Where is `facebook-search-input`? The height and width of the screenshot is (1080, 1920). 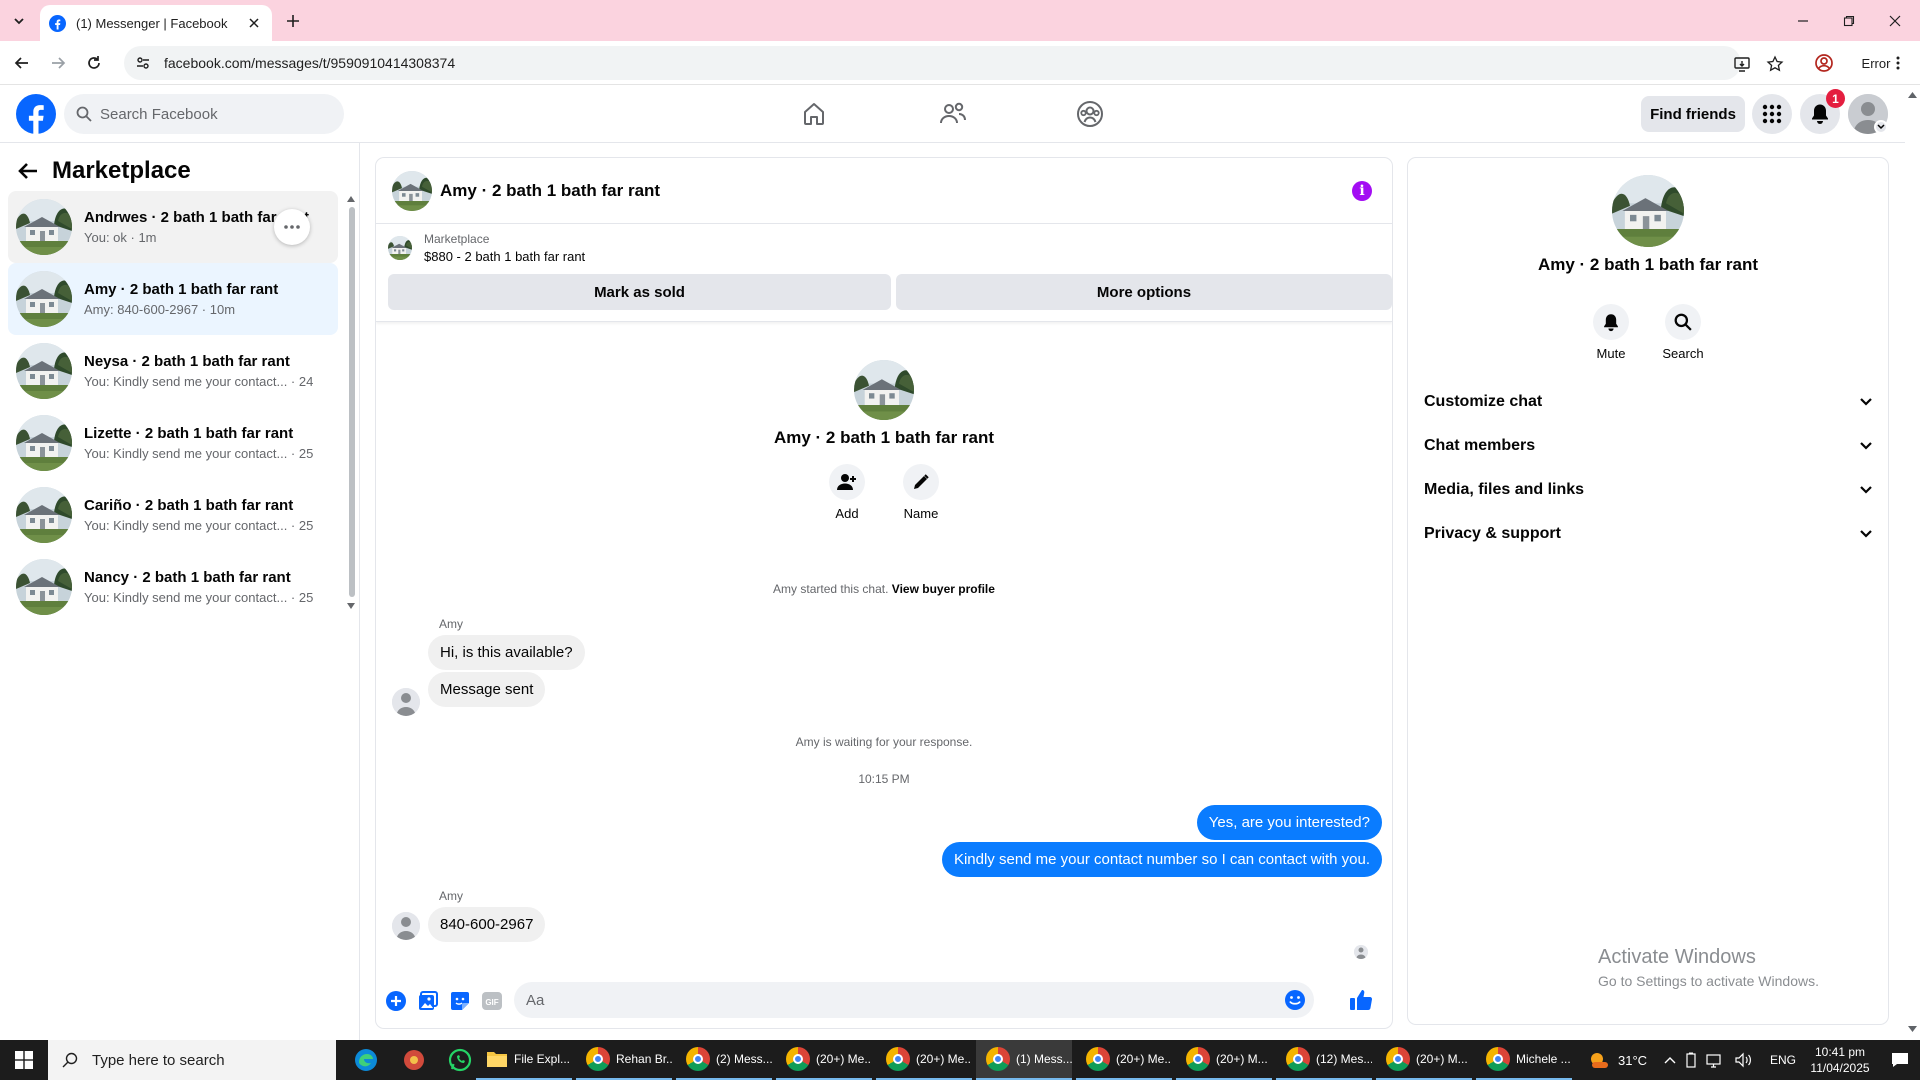 facebook-search-input is located at coordinates (210, 114).